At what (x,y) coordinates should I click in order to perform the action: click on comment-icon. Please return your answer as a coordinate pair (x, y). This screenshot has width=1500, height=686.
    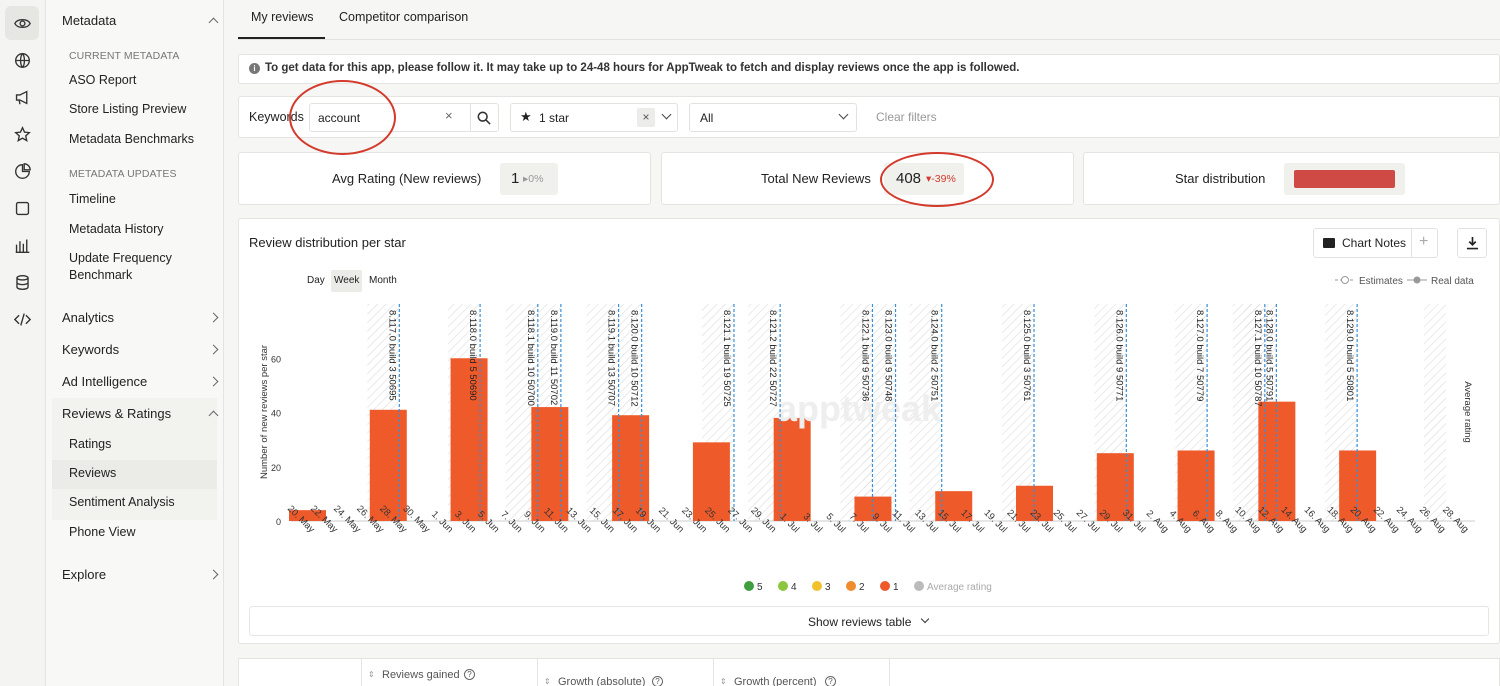
    Looking at the image, I should click on (1329, 243).